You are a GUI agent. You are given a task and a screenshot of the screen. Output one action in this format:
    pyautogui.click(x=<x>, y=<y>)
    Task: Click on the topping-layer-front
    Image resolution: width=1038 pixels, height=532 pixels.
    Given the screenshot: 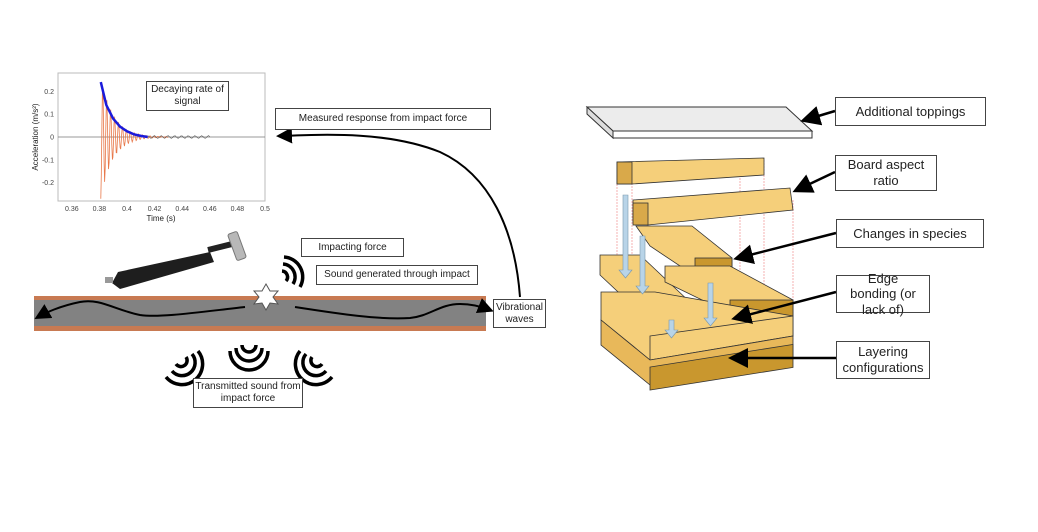 What is the action you would take?
    pyautogui.click(x=712, y=134)
    